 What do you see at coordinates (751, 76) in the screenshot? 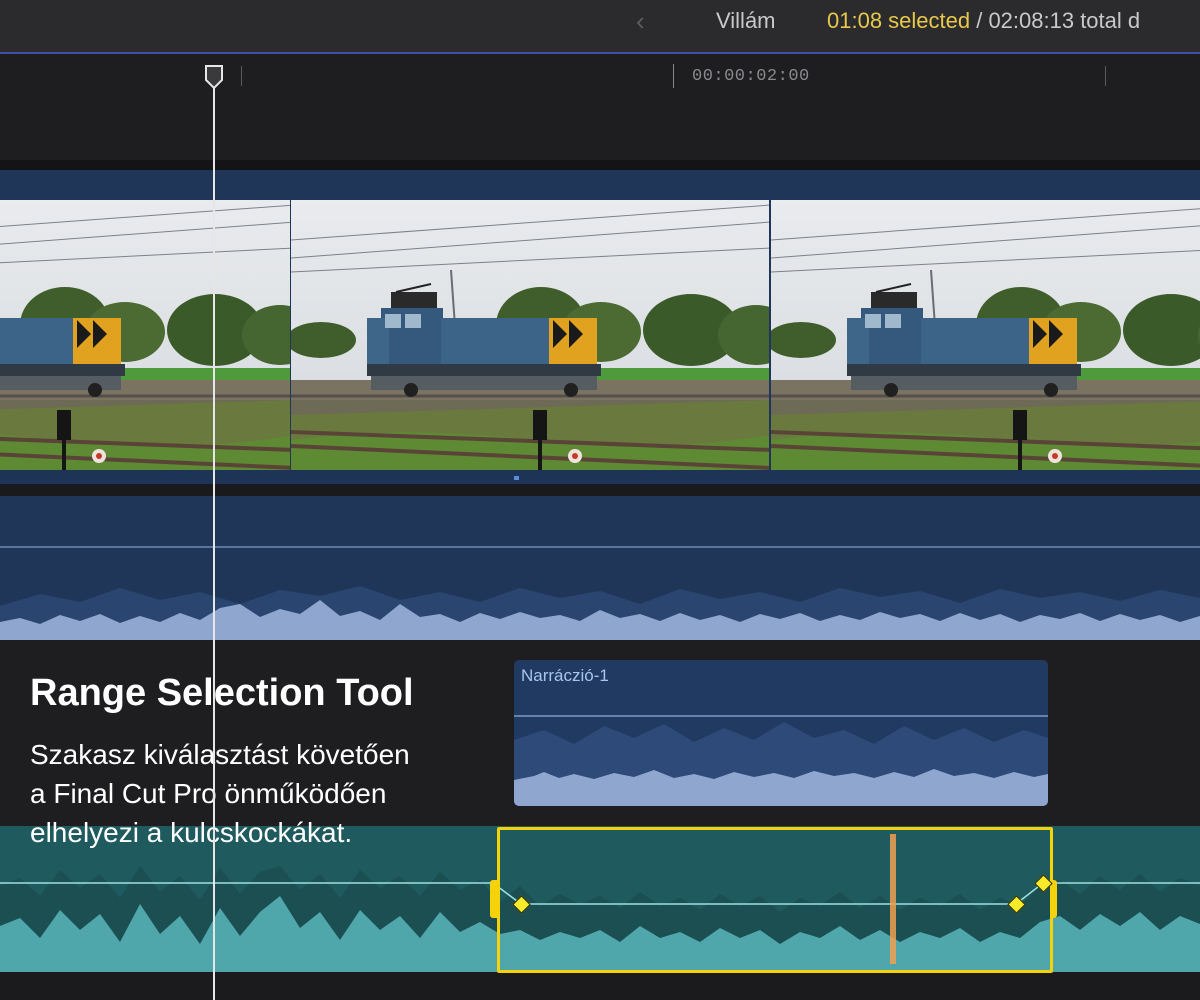
I see `ruler-timecode: 00:00:02:00` at bounding box center [751, 76].